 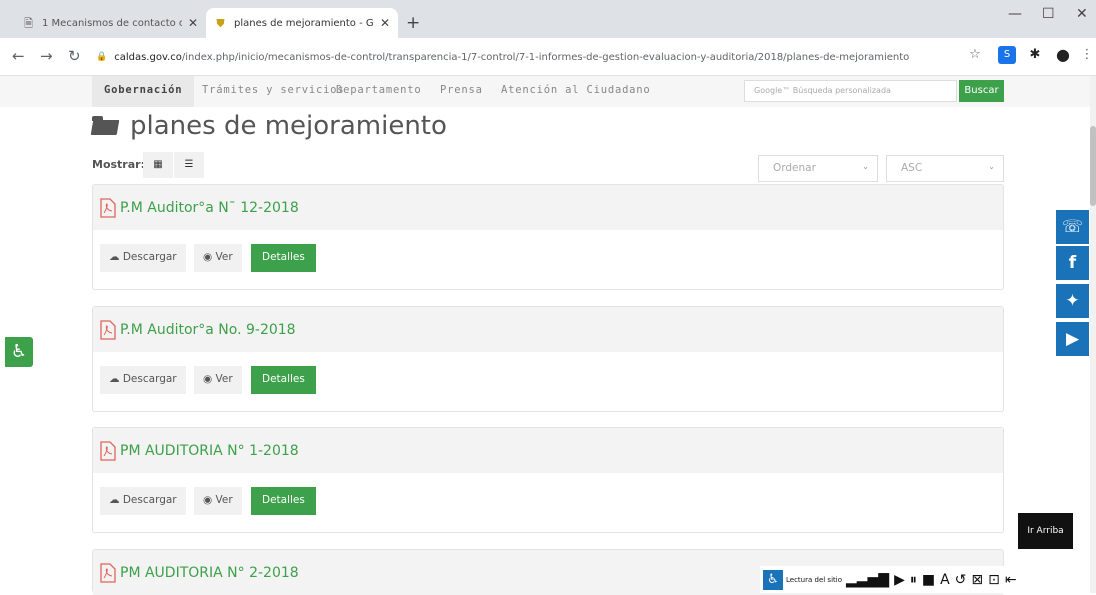 I want to click on extension-s-icon: S, so click(x=1007, y=55).